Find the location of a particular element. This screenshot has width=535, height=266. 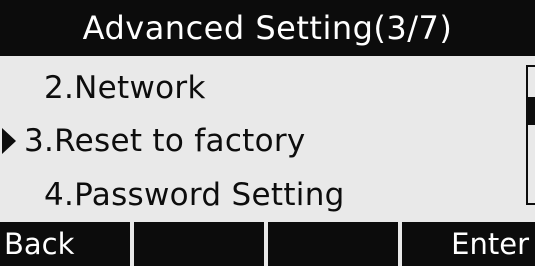

page-title: Advanced Setting(3/7) is located at coordinates (267, 28).